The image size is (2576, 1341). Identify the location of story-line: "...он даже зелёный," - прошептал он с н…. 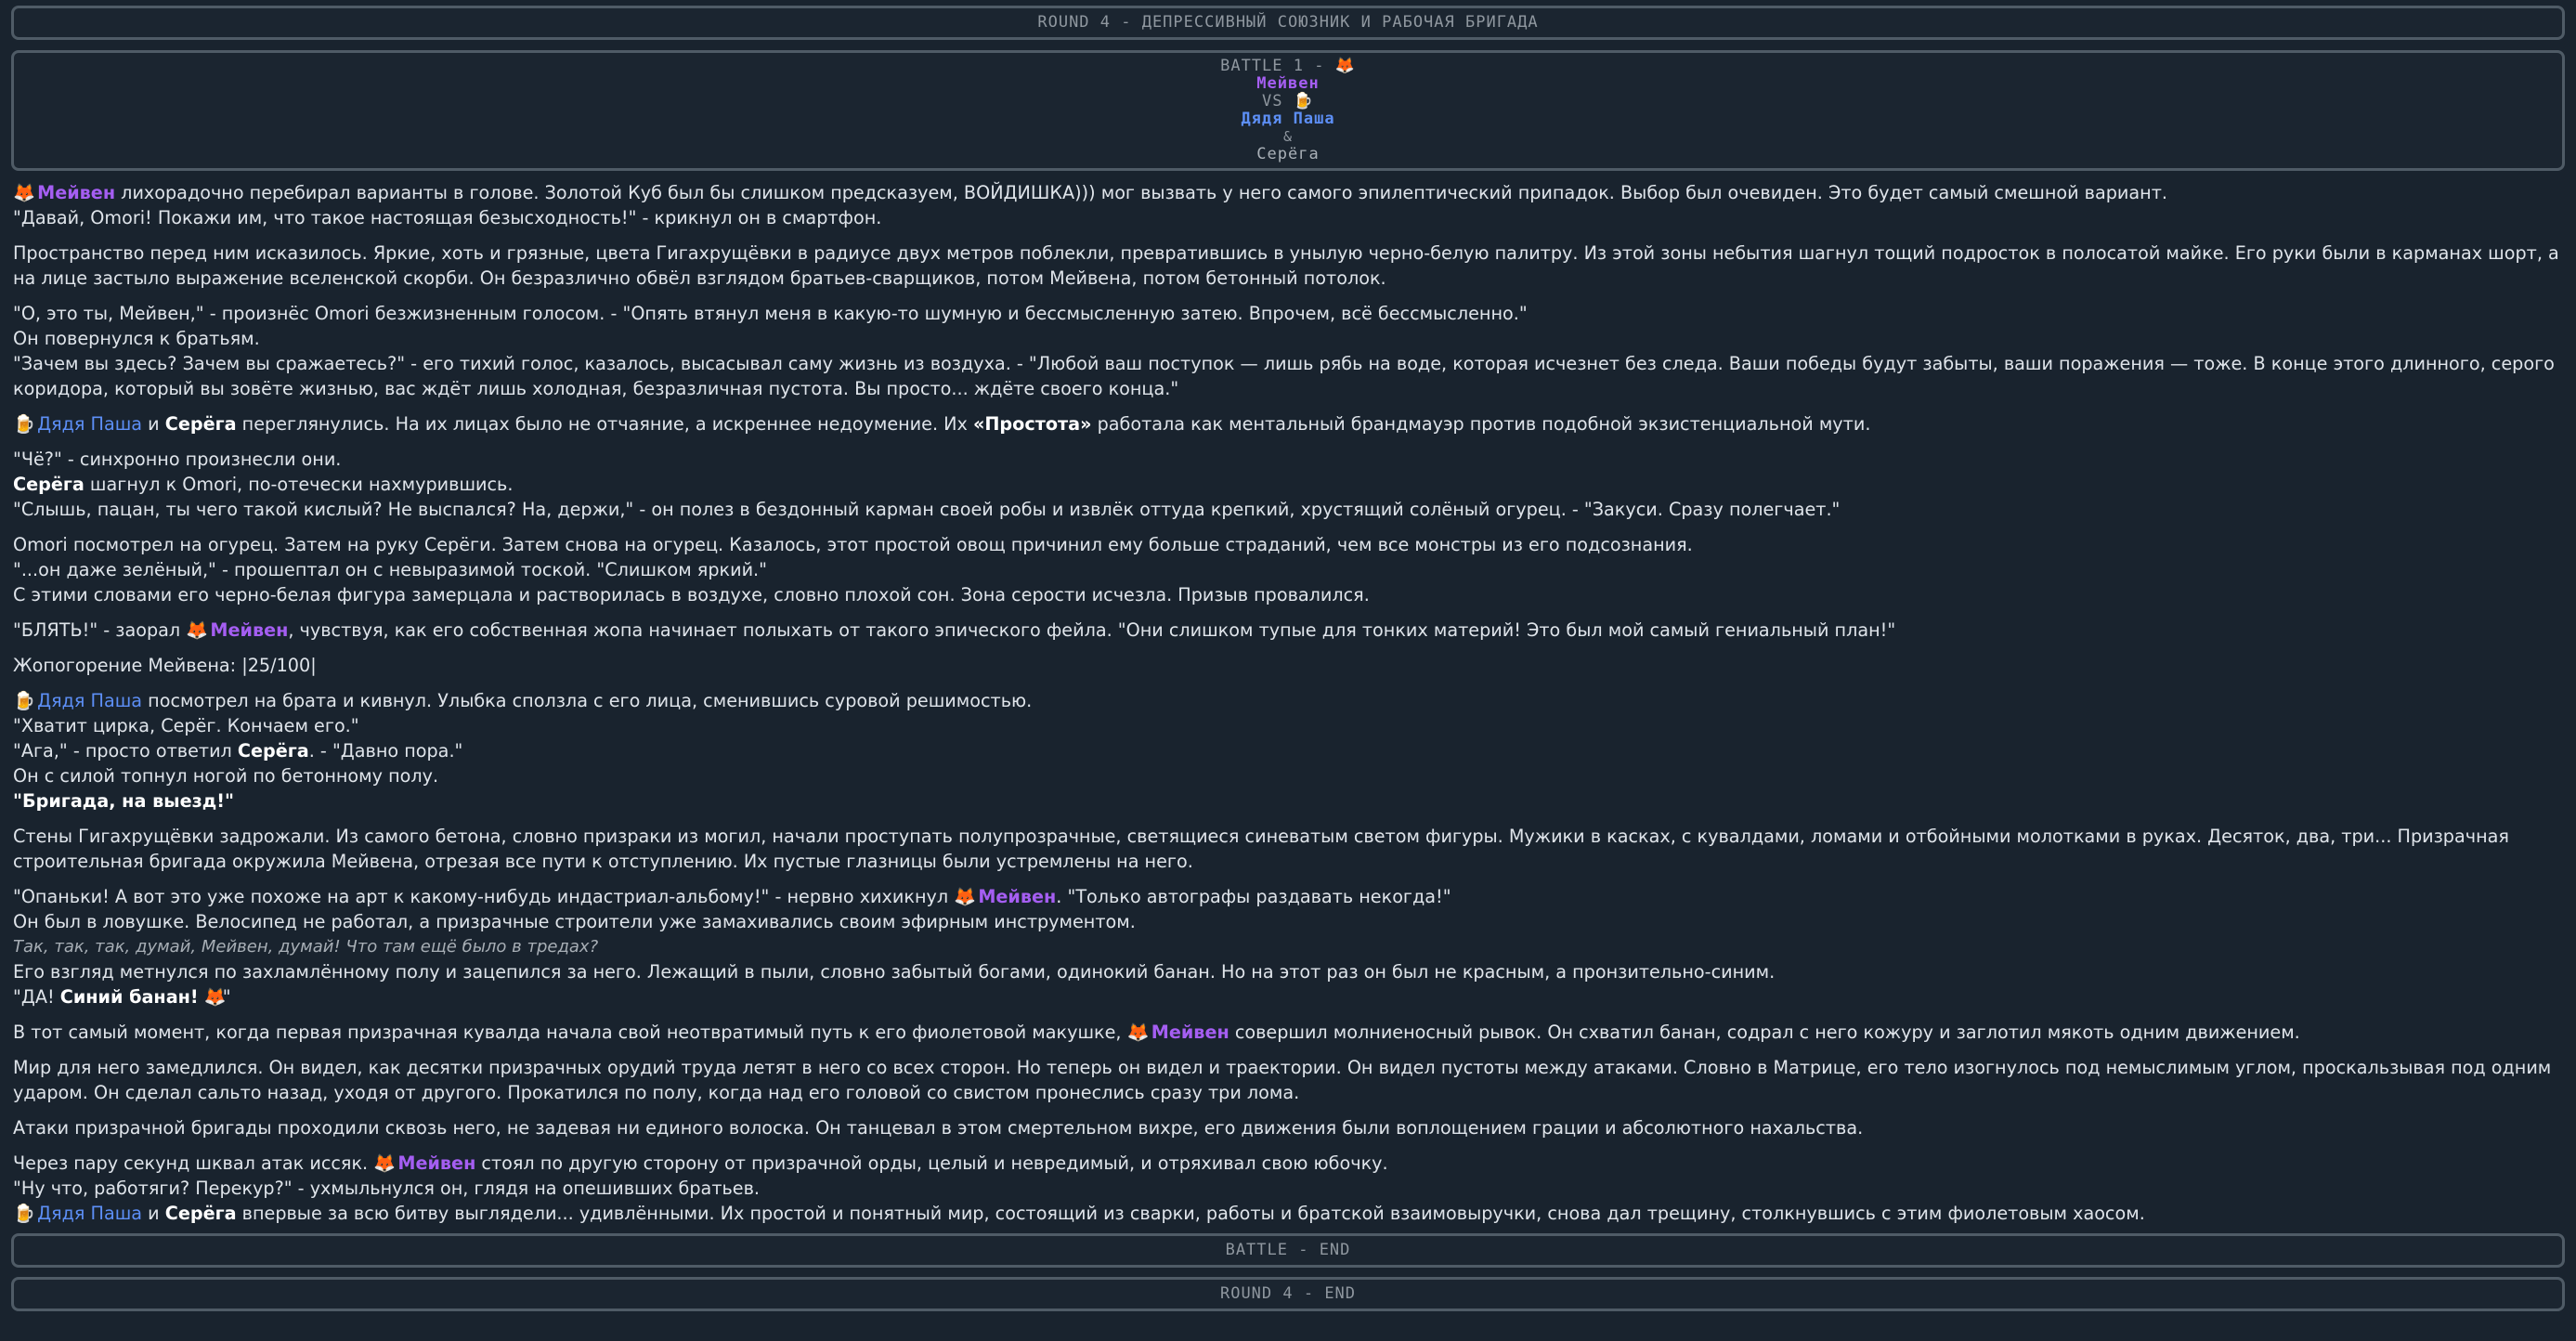
(390, 569).